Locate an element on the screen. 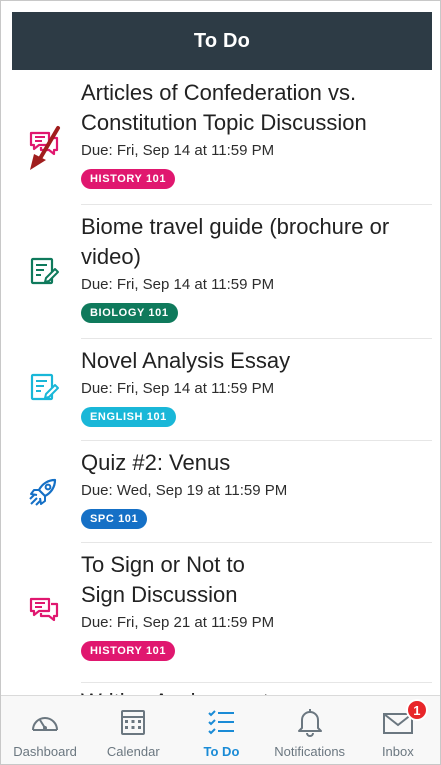 This screenshot has height=765, width=441. todo-list-icon is located at coordinates (221, 722).